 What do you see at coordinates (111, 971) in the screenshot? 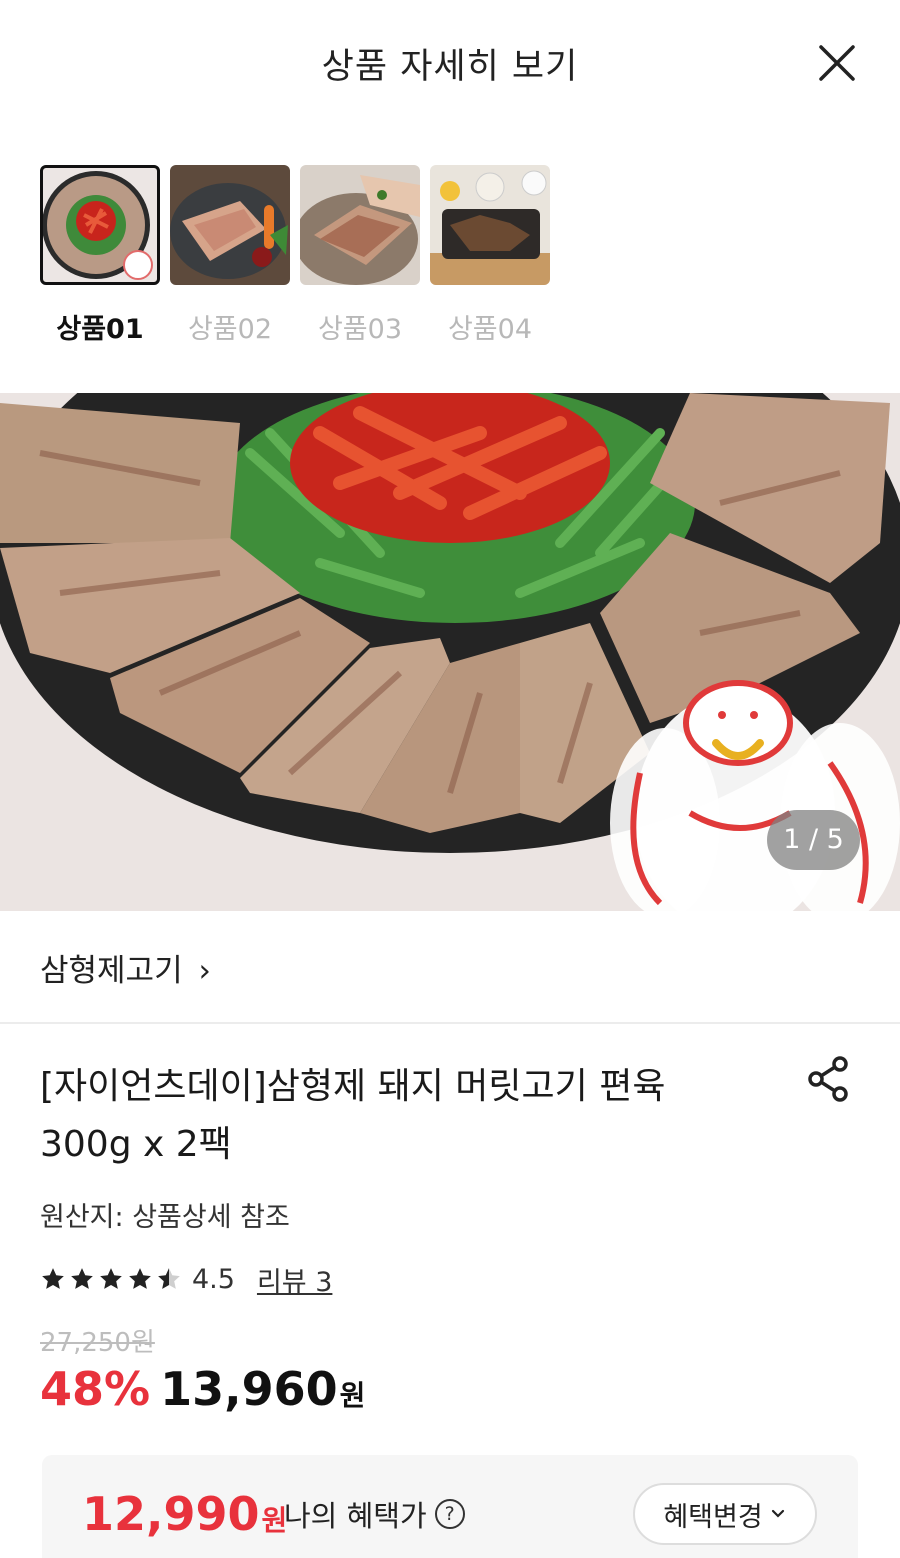
I see `store-name: 삼형제고기` at bounding box center [111, 971].